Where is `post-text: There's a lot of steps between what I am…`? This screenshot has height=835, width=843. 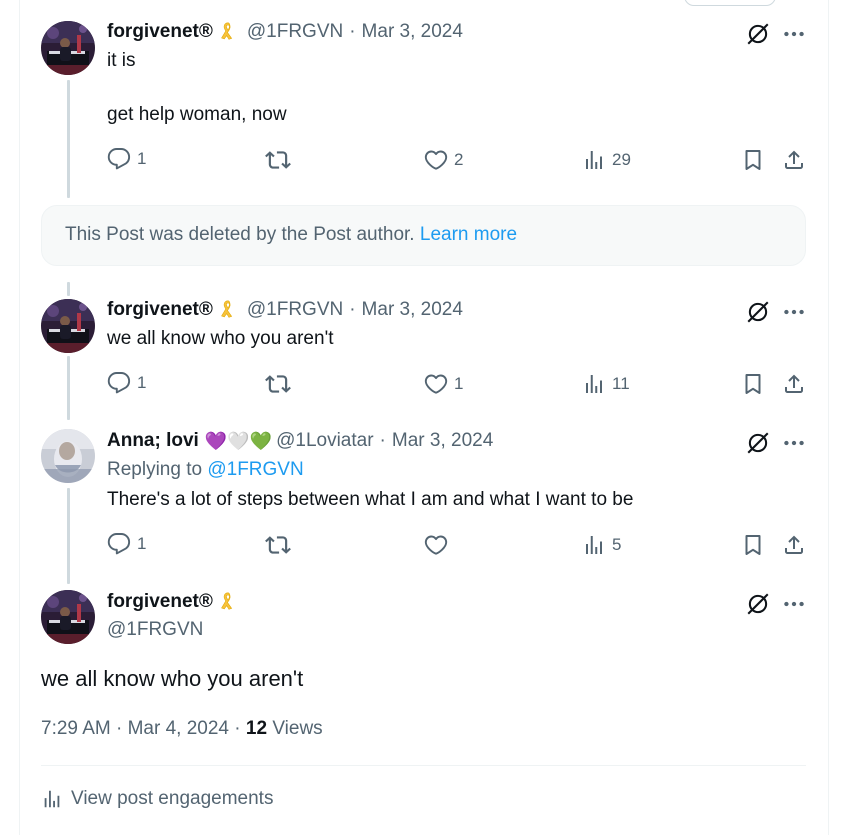 post-text: There's a lot of steps between what I am… is located at coordinates (370, 499).